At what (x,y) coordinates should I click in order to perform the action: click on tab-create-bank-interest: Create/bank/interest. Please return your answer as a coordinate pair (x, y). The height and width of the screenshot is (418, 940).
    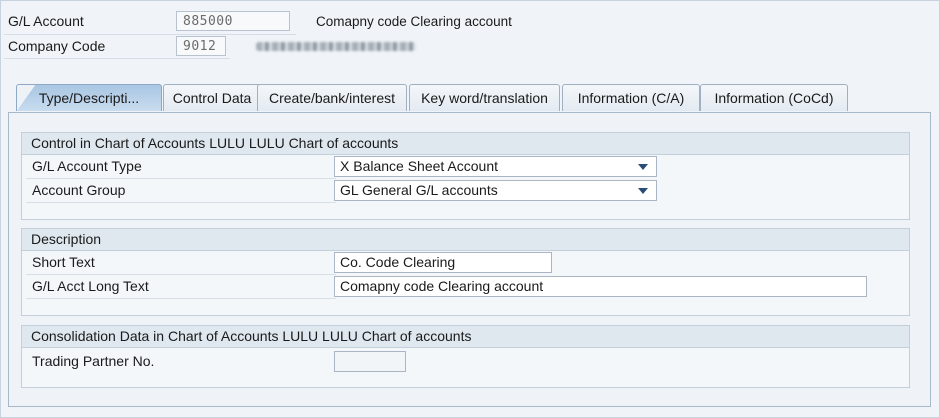
    Looking at the image, I should click on (332, 97).